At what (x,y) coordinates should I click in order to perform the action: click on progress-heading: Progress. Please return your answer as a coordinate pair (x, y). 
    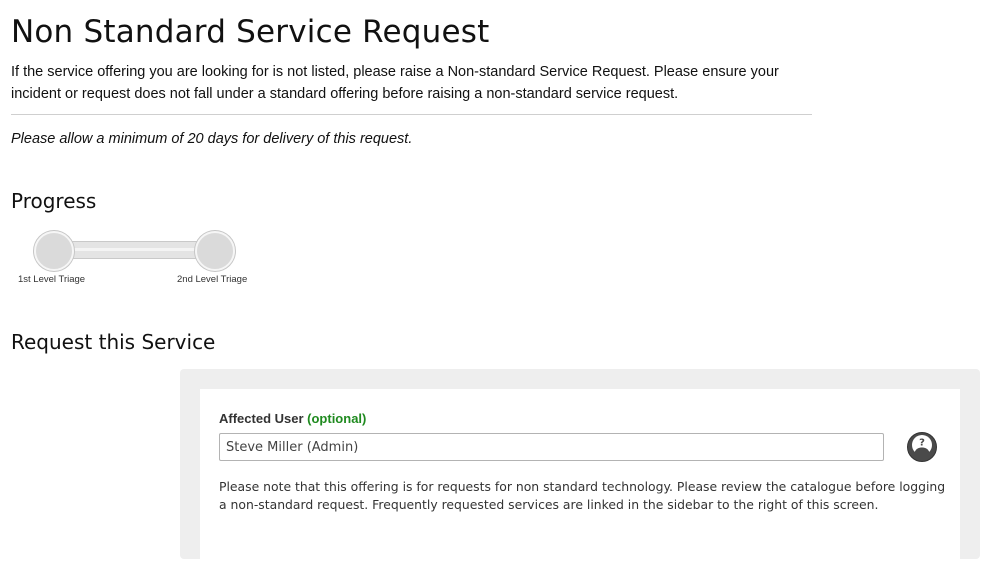
    Looking at the image, I should click on (54, 201).